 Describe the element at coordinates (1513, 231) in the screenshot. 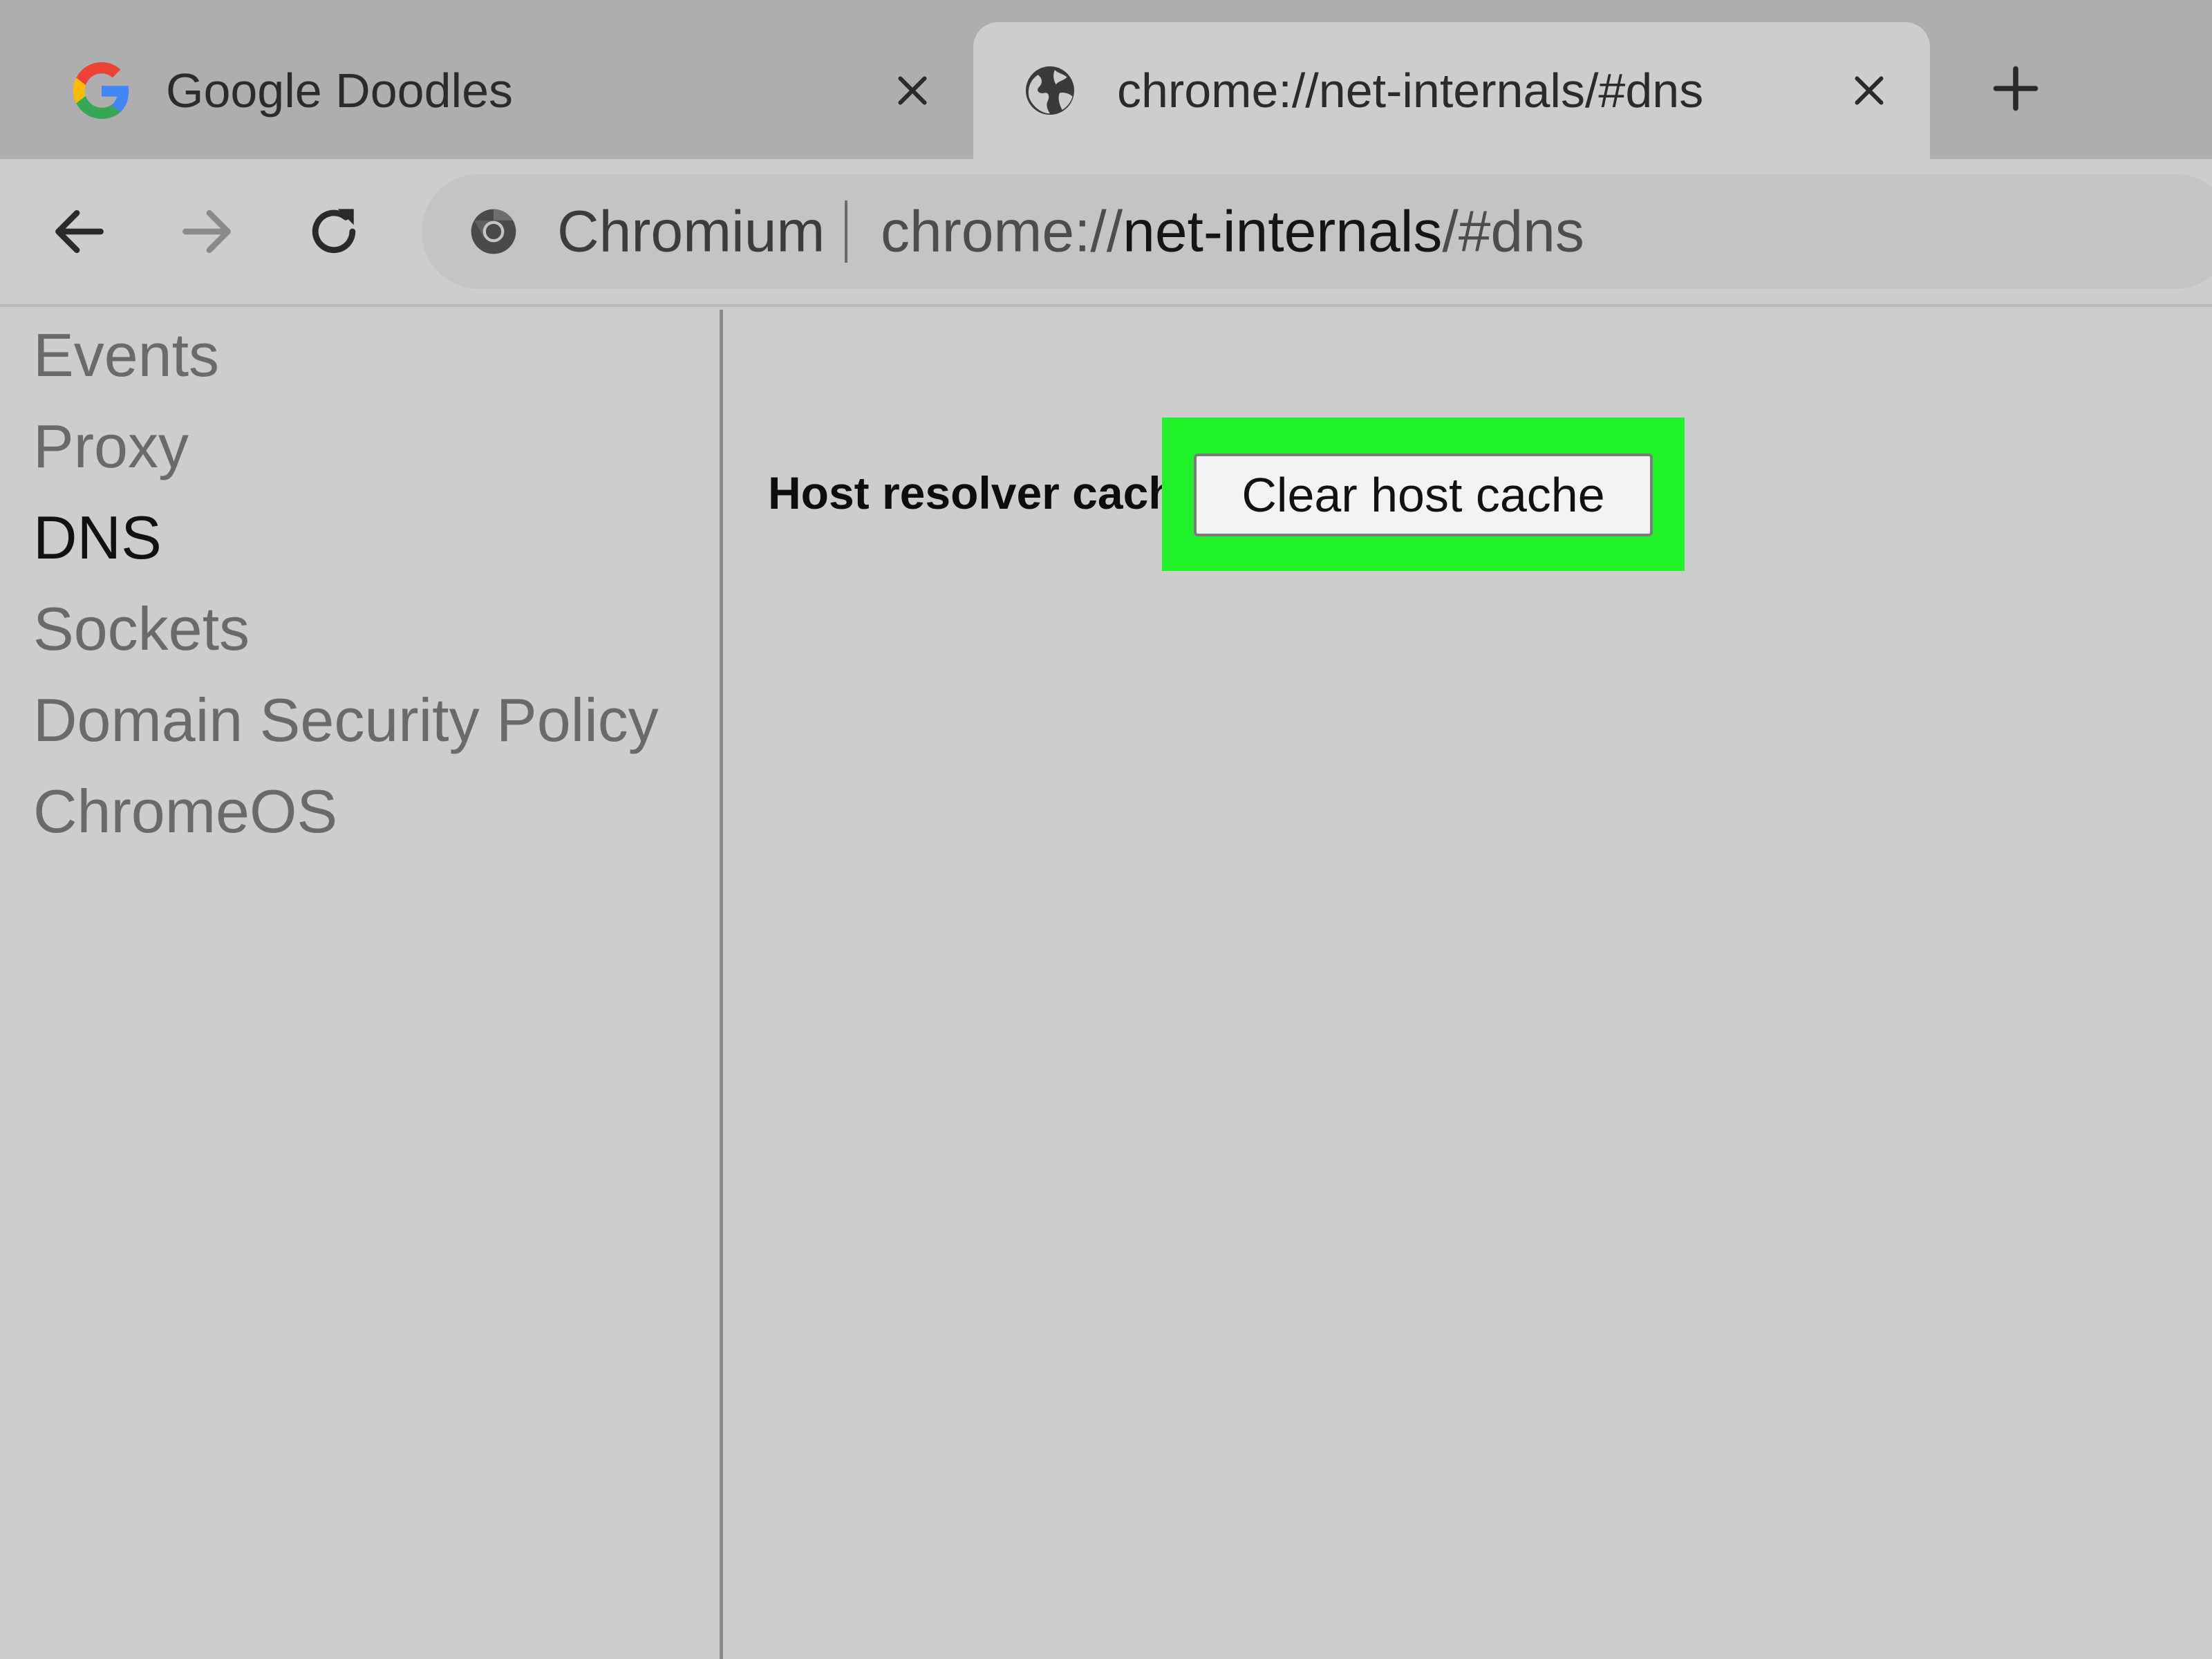

I see `url-path: /#dns` at that location.